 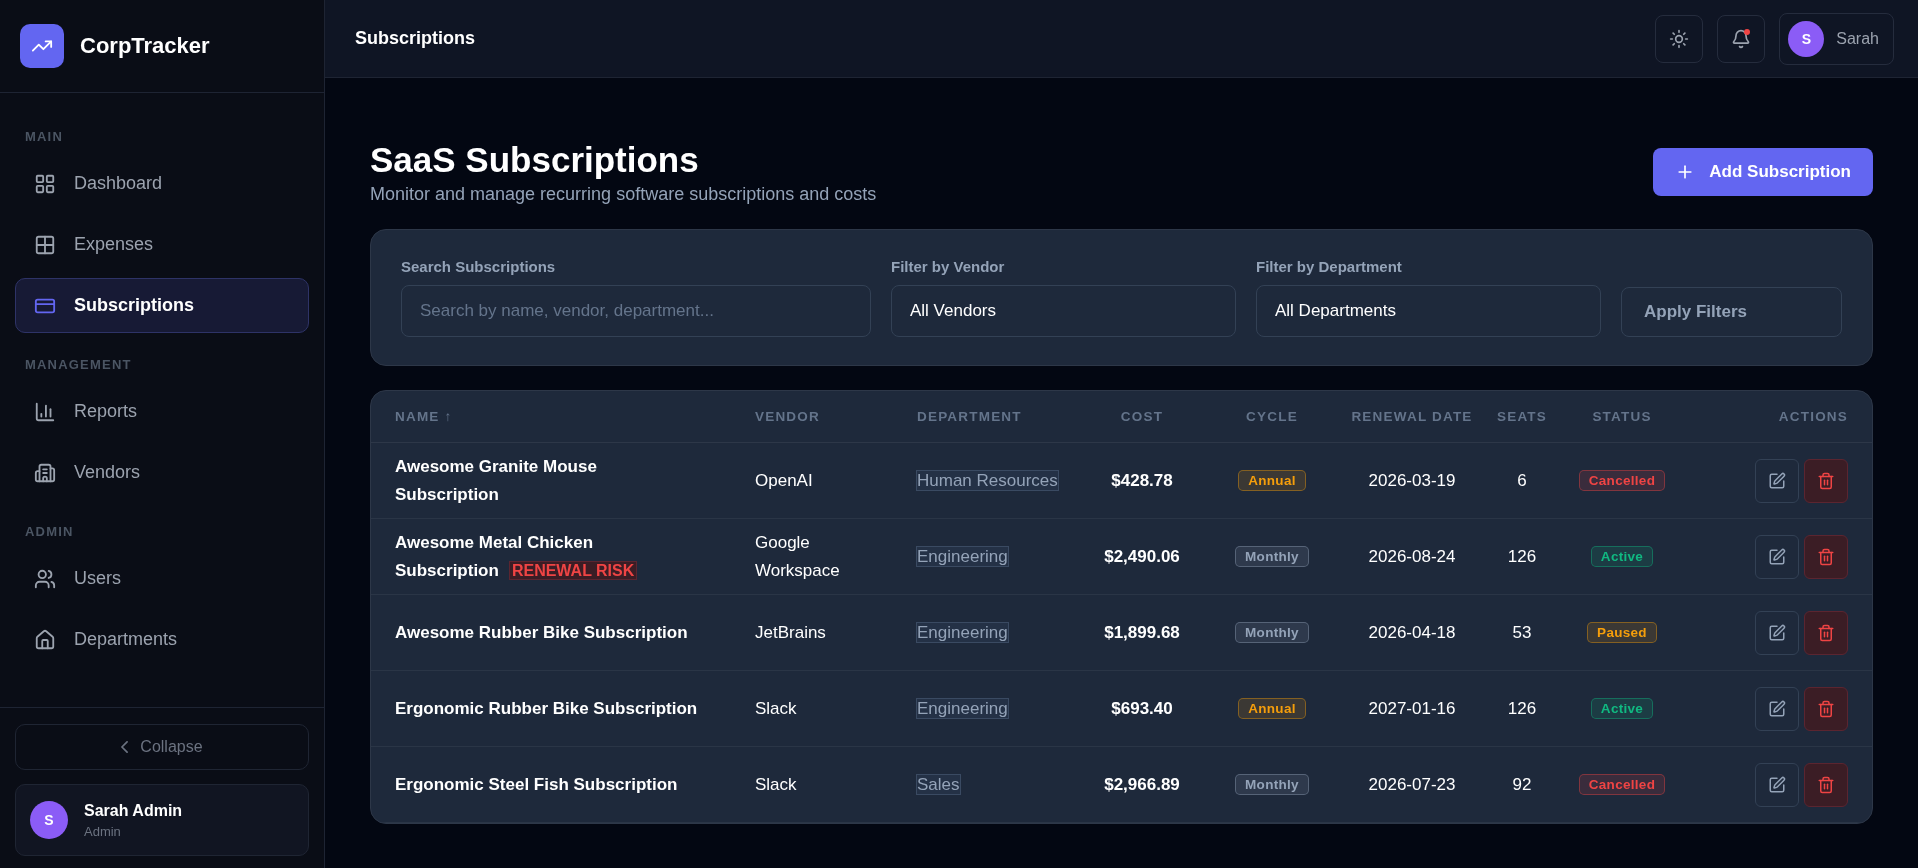 What do you see at coordinates (162, 244) in the screenshot?
I see `nav-item: Expenses` at bounding box center [162, 244].